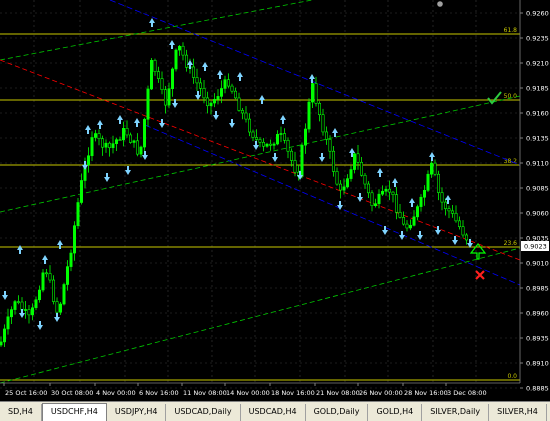 The height and width of the screenshot is (421, 550). What do you see at coordinates (157, 30) in the screenshot?
I see `trend-line-green-upper` at bounding box center [157, 30].